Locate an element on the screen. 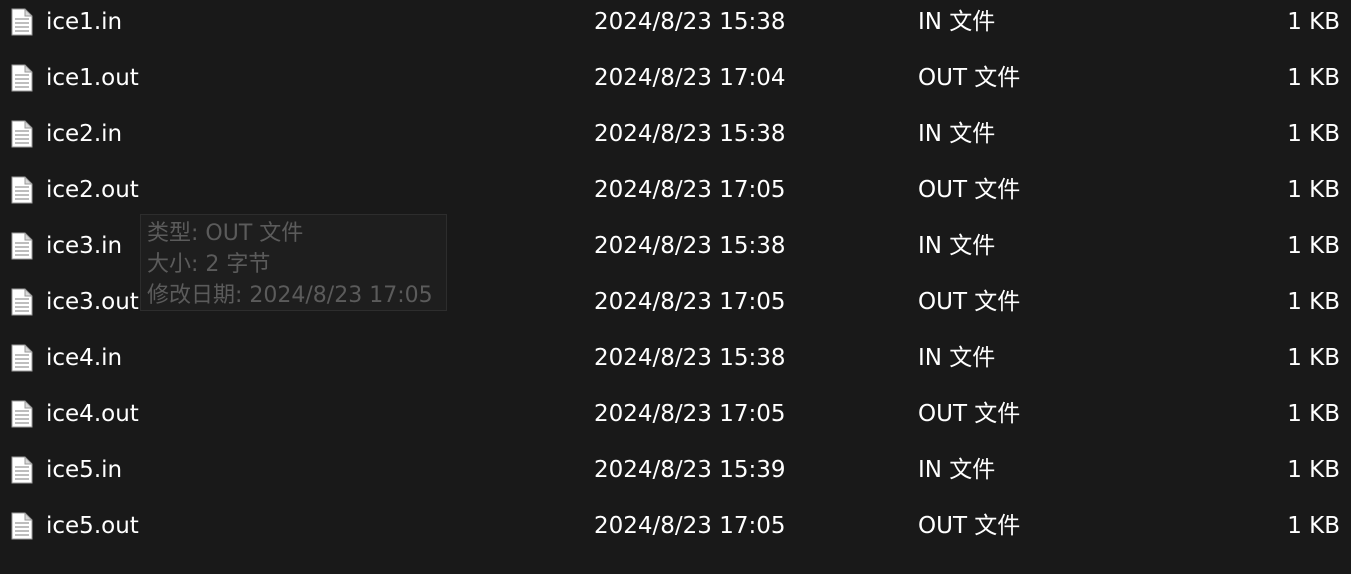 The image size is (1351, 574). file-name: ice5.in is located at coordinates (84, 470).